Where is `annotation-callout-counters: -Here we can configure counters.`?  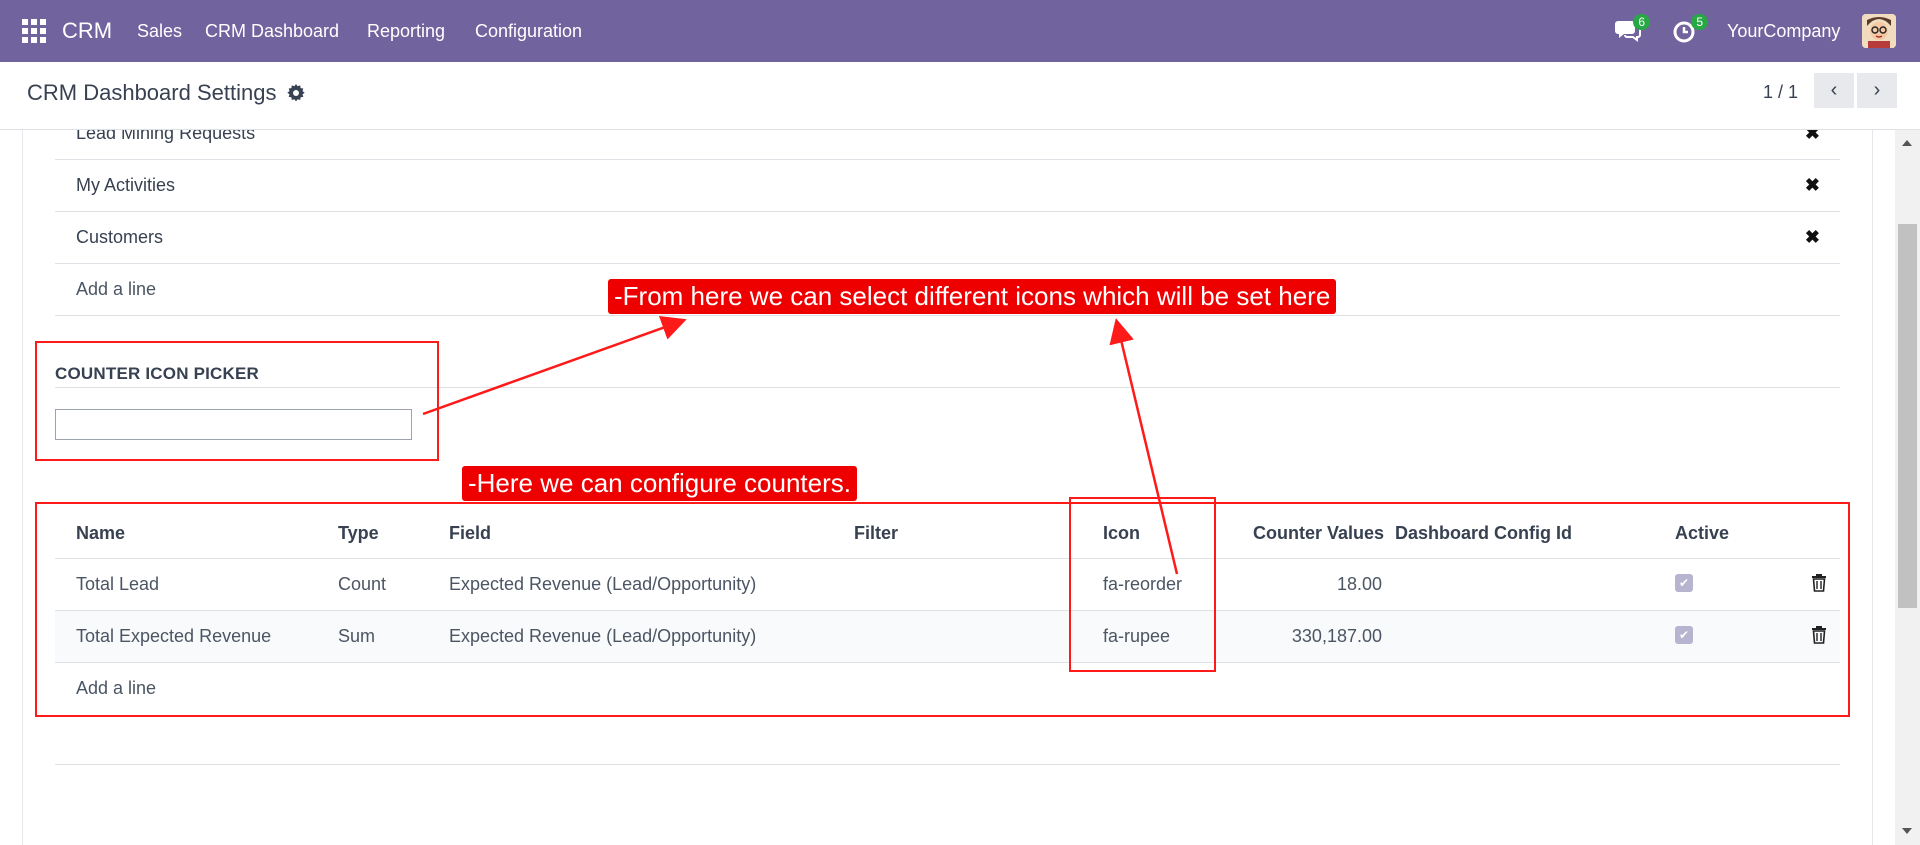 annotation-callout-counters: -Here we can configure counters. is located at coordinates (659, 483).